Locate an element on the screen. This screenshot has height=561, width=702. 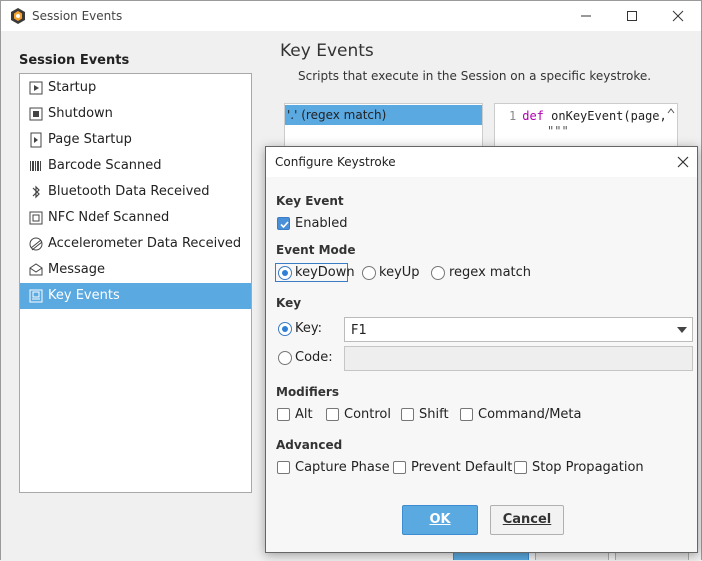
command-meta-checkbox is located at coordinates (466, 414).